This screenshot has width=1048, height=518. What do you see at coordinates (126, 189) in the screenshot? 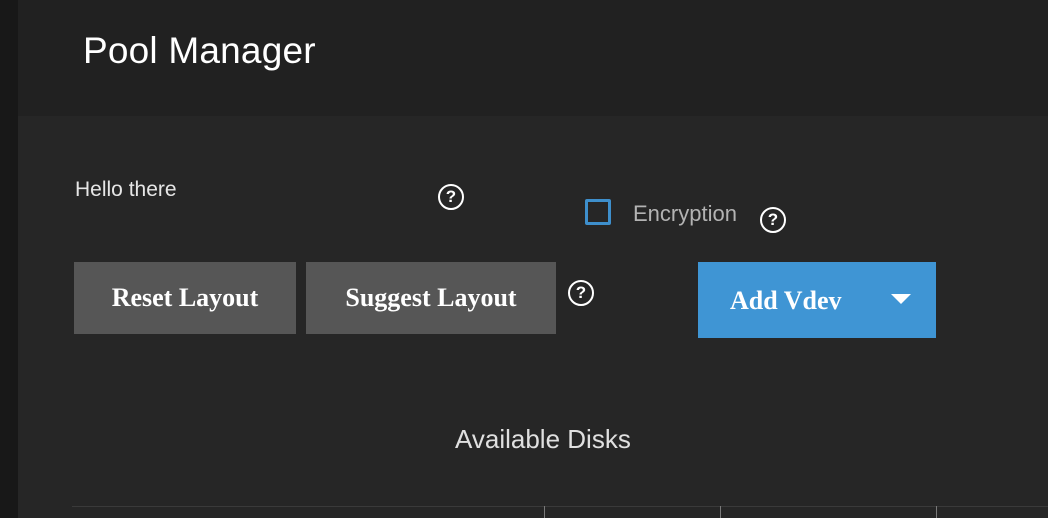
I see `pool-name-label: Hello there` at bounding box center [126, 189].